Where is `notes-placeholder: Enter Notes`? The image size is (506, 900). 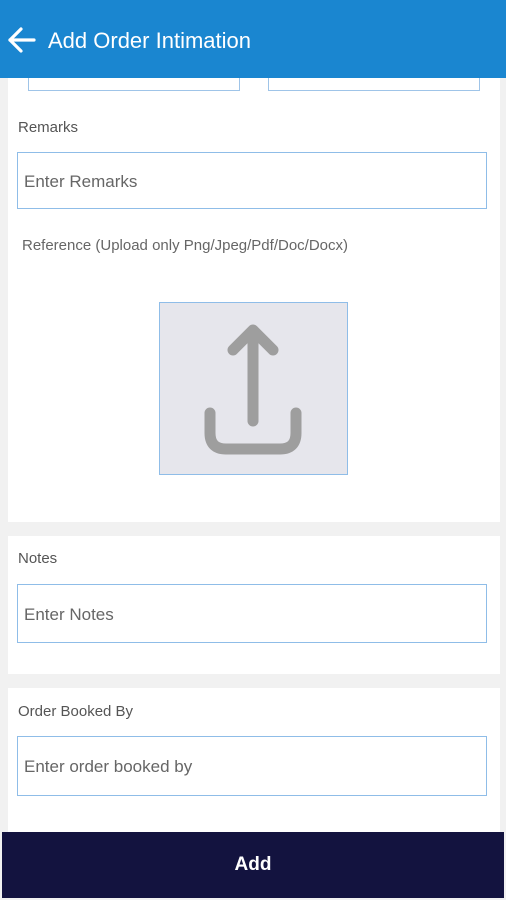
notes-placeholder: Enter Notes is located at coordinates (69, 614).